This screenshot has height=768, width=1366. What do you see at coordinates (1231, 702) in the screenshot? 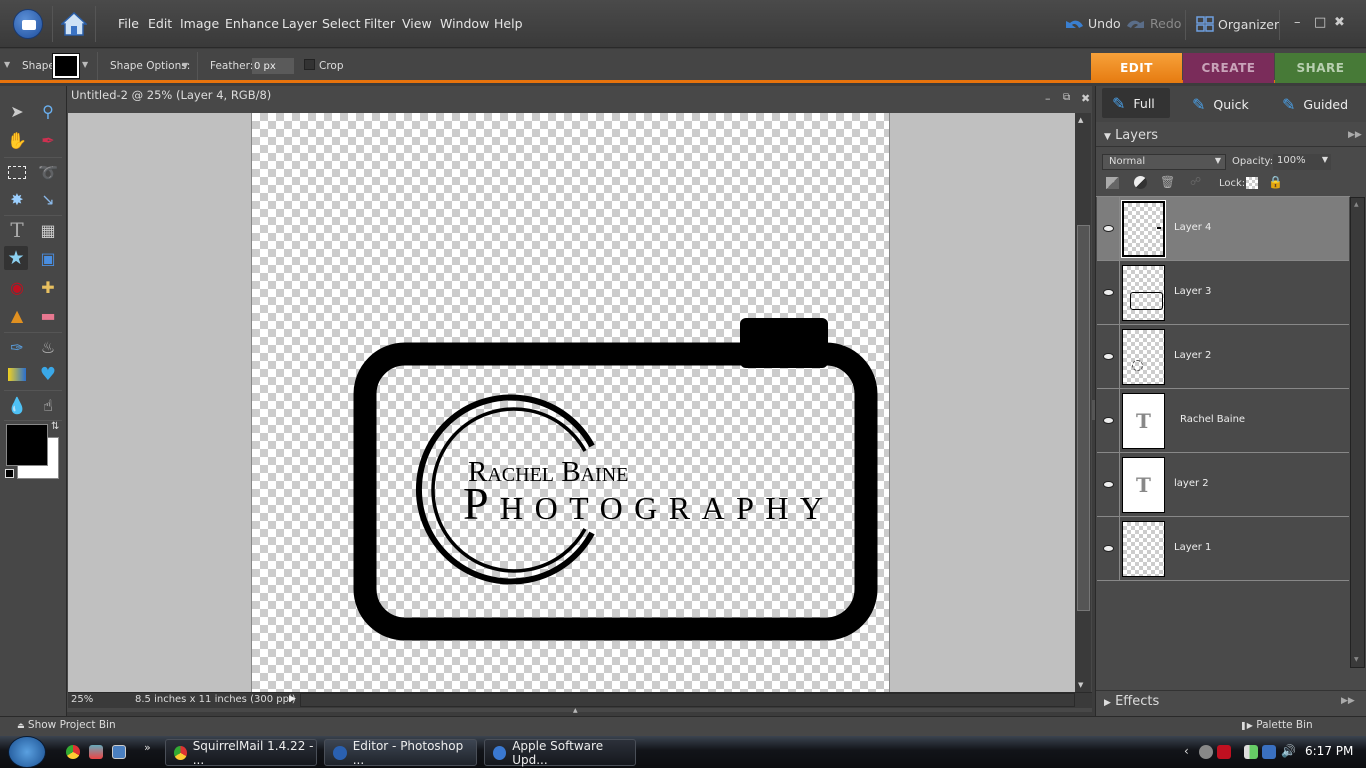
I see `effects-panel-header: ▶ Effects` at bounding box center [1231, 702].